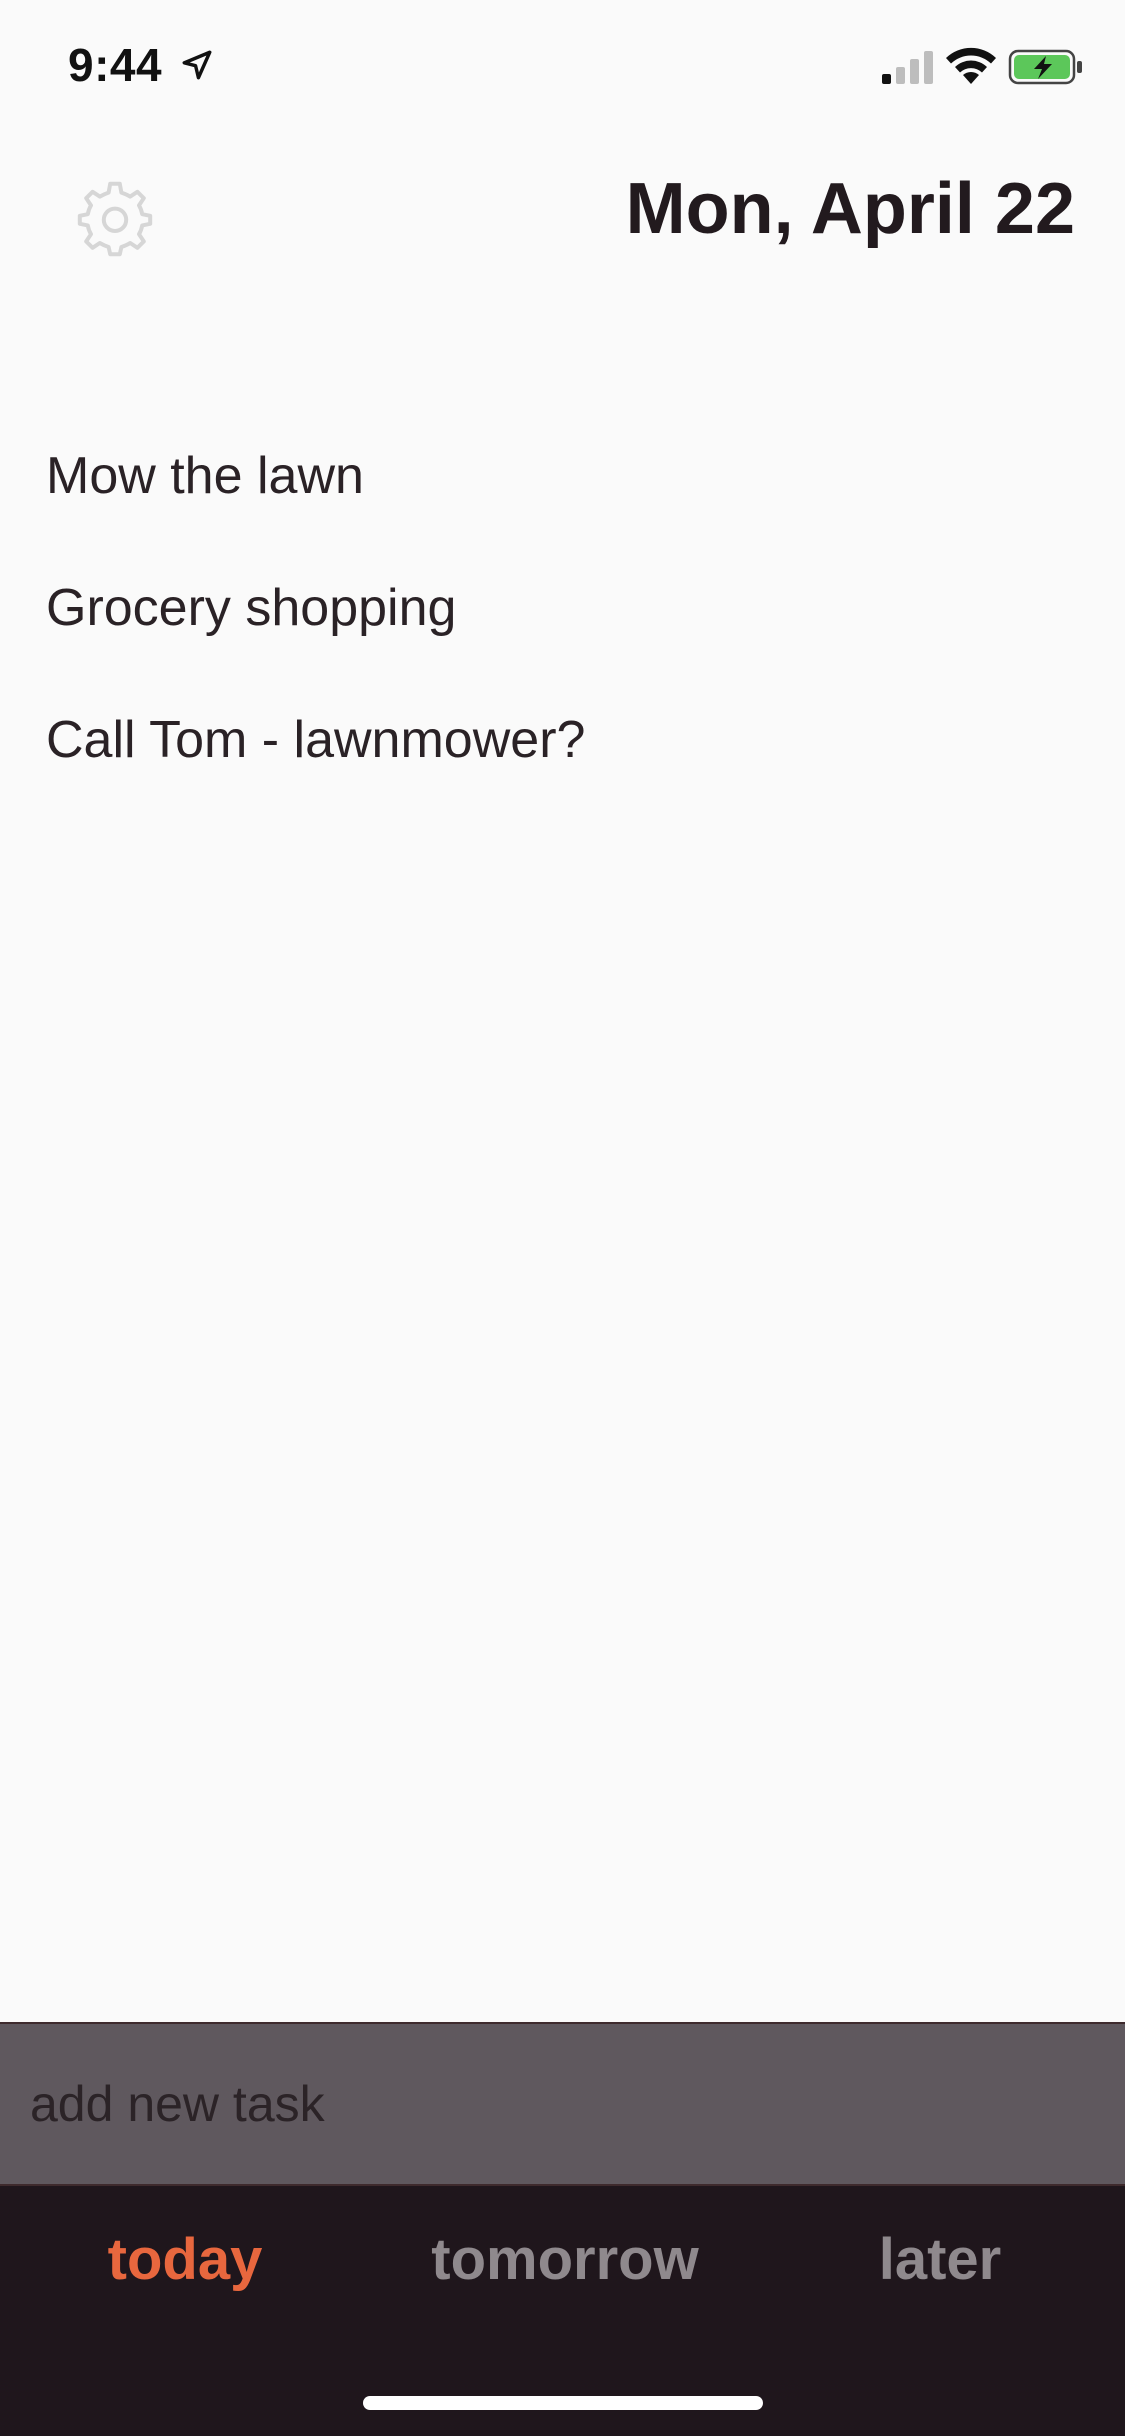 Image resolution: width=1125 pixels, height=2436 pixels. I want to click on settings-button, so click(115, 219).